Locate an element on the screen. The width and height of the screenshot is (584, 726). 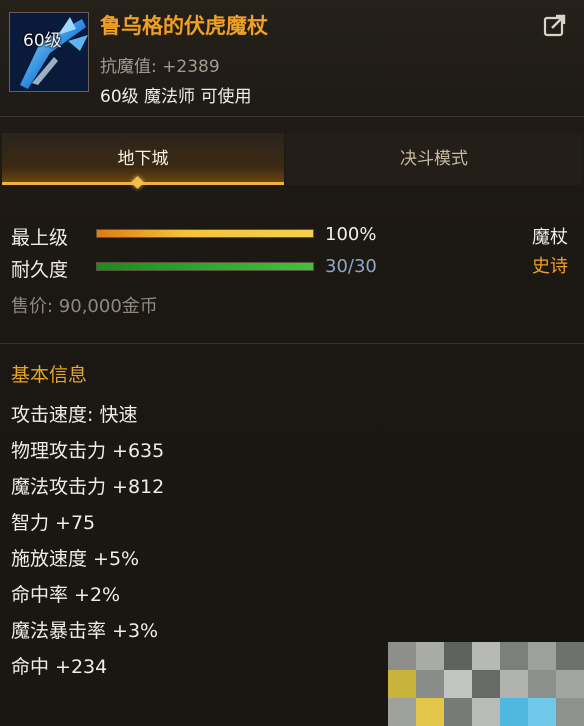
attribute-line: 物理攻击力 +635 is located at coordinates (88, 451).